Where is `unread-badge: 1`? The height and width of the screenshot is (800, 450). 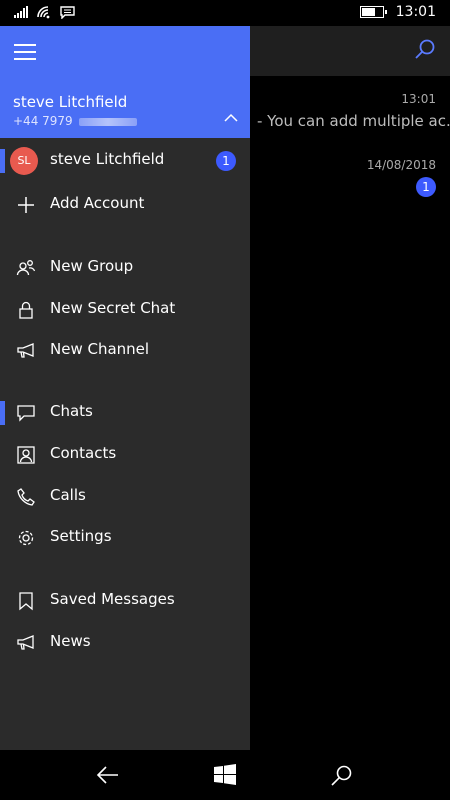 unread-badge: 1 is located at coordinates (426, 187).